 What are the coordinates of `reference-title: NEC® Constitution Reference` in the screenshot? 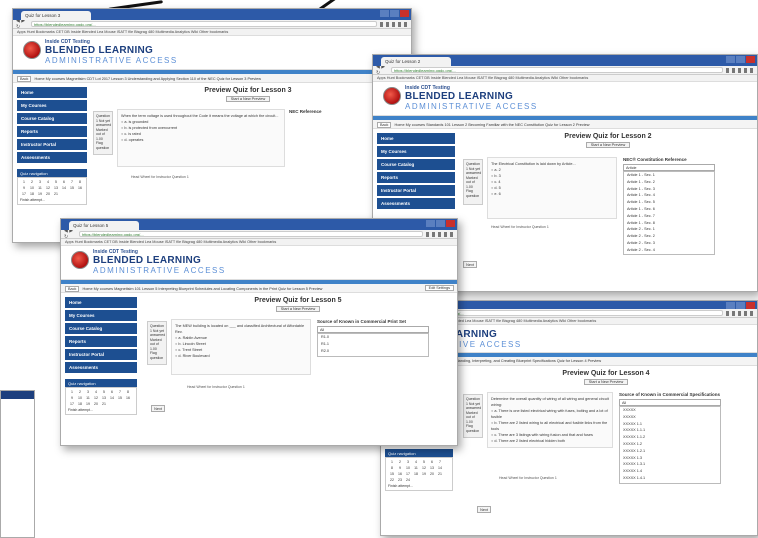 It's located at (655, 159).